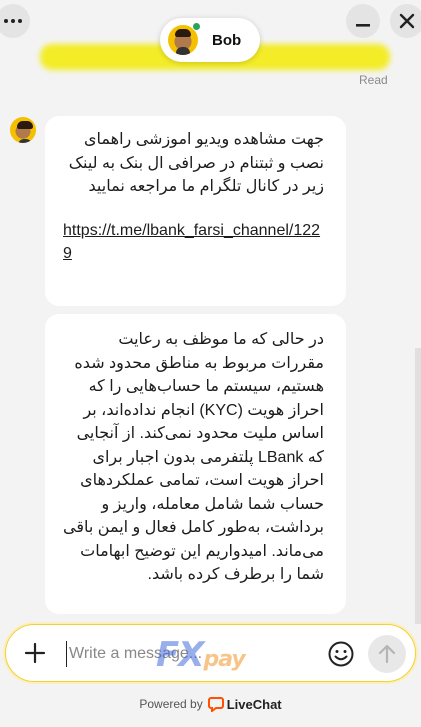 The width and height of the screenshot is (421, 727). I want to click on attach-button, so click(35, 653).